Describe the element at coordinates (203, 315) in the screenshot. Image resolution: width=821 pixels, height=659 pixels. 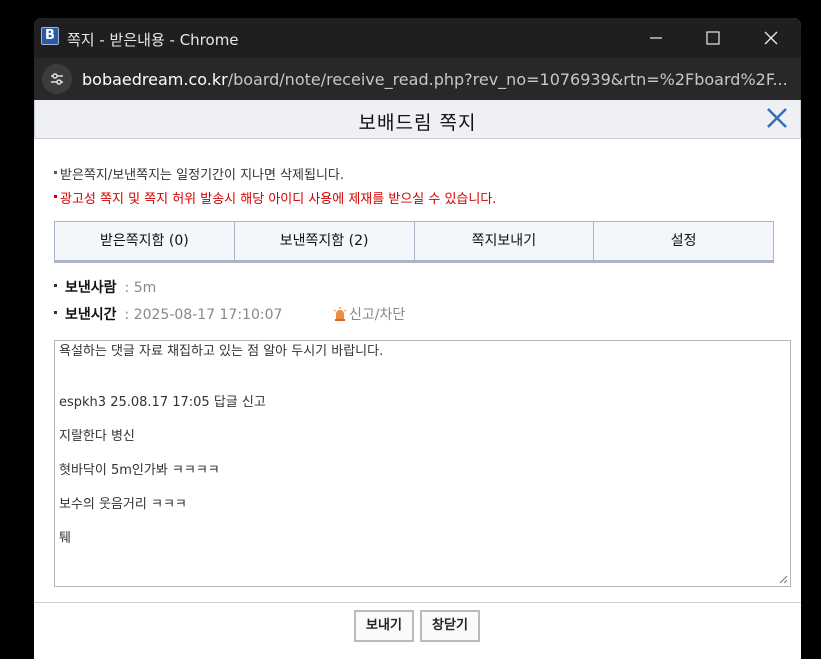
I see `time-value: : 2025-08-17 17:10:07` at that location.